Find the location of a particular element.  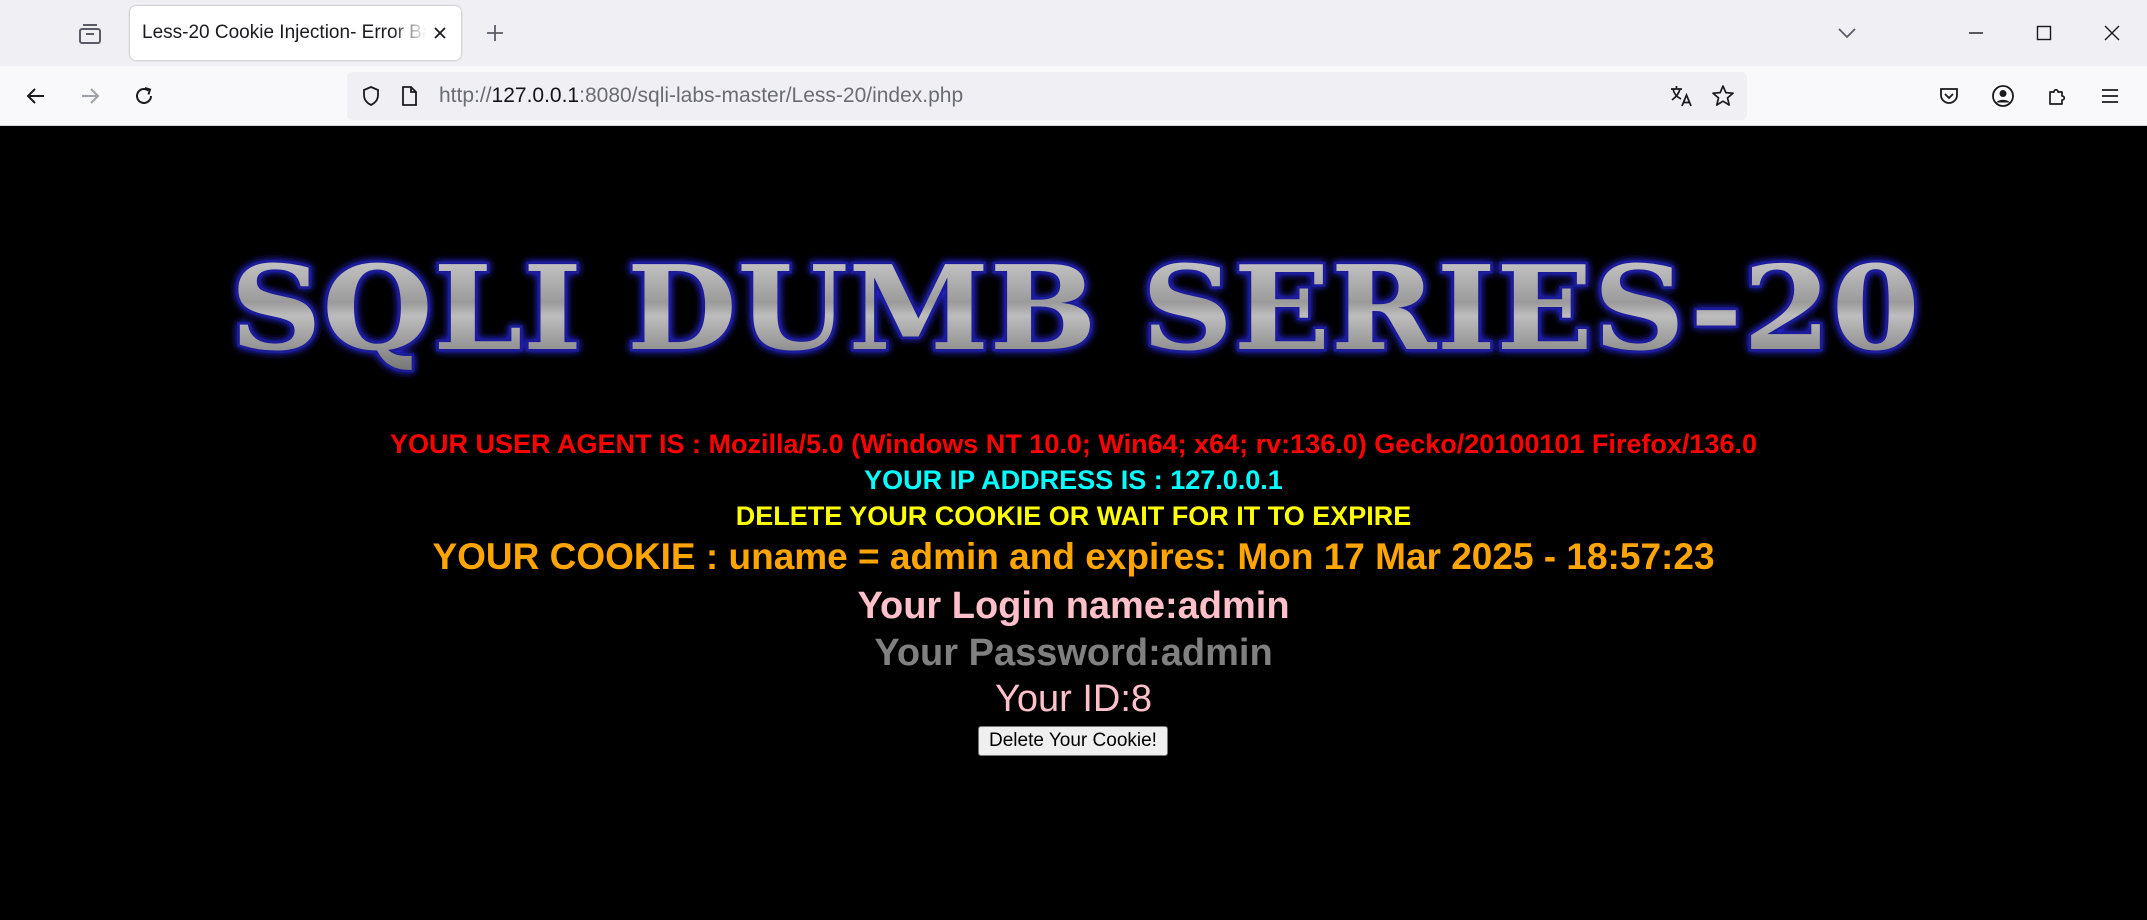

reload-icon is located at coordinates (144, 95).